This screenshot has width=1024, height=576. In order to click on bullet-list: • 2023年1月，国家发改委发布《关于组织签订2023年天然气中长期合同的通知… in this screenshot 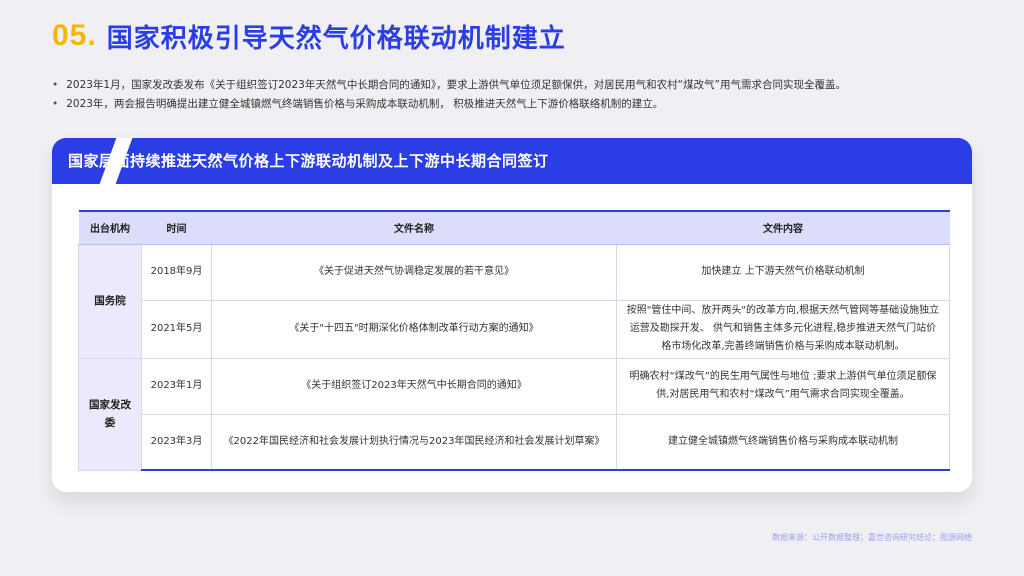, I will do `click(517, 95)`.